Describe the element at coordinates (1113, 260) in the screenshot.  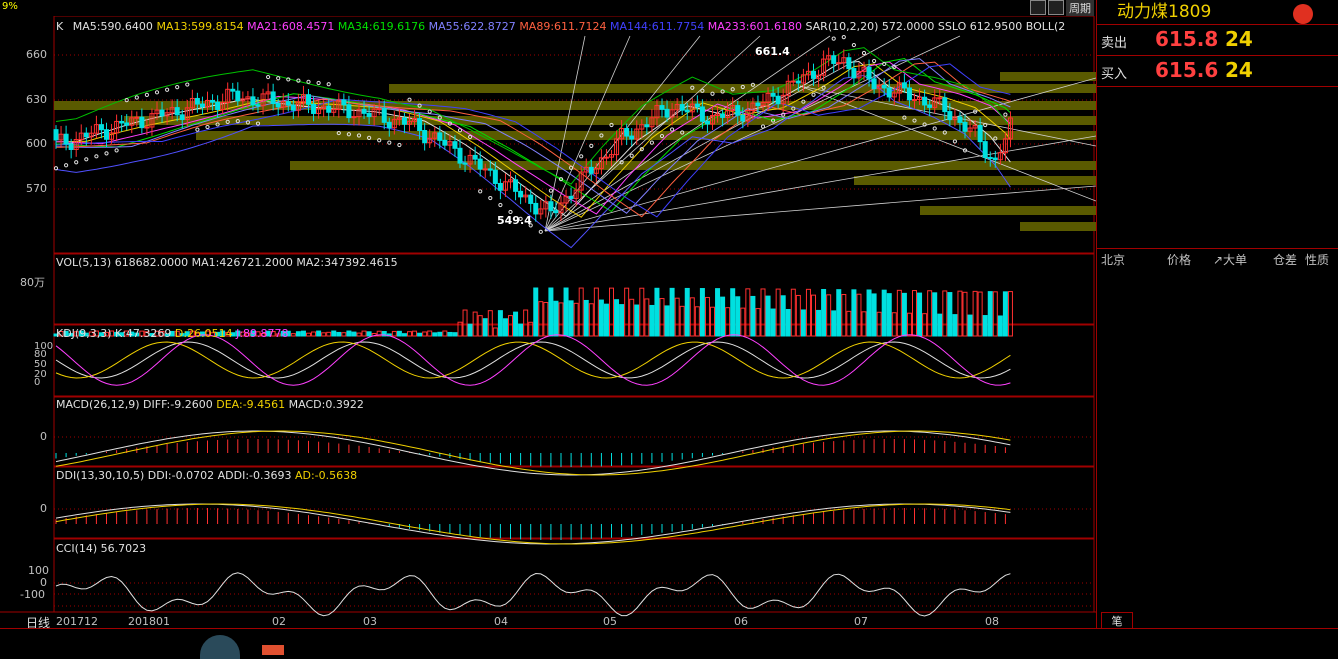
I see `trade-col-time: 北京` at that location.